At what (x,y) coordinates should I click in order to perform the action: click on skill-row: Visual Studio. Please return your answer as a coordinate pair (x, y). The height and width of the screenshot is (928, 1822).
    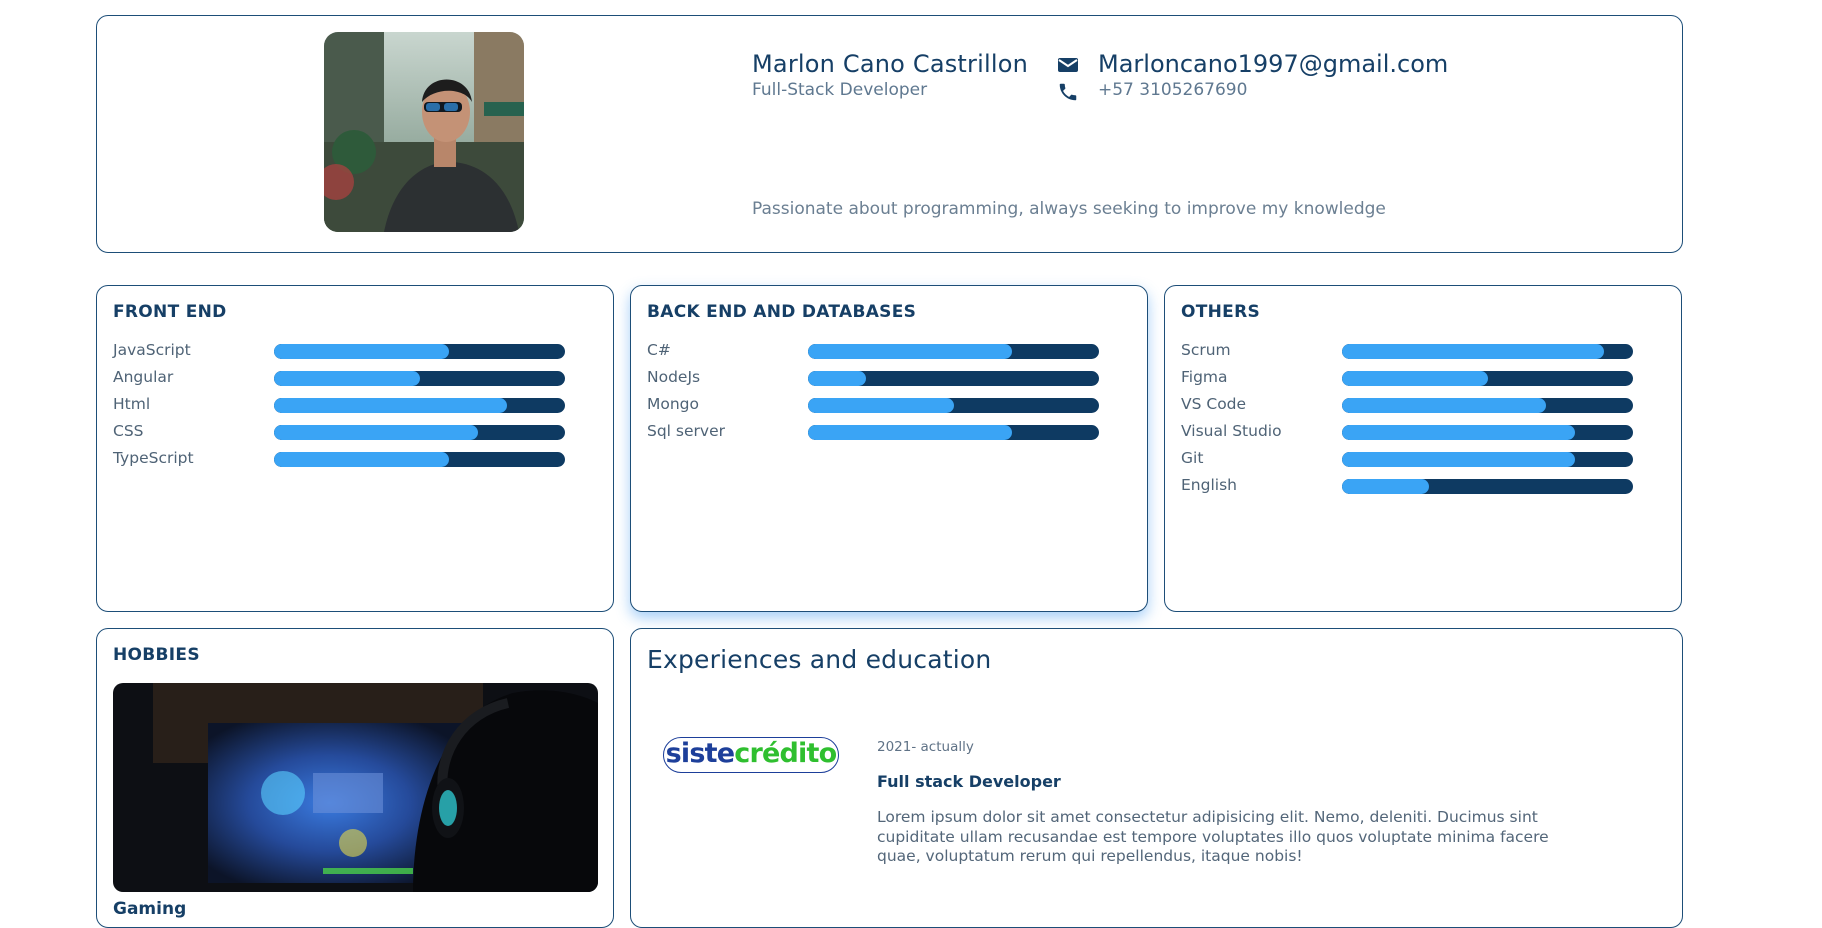
    Looking at the image, I should click on (1416, 434).